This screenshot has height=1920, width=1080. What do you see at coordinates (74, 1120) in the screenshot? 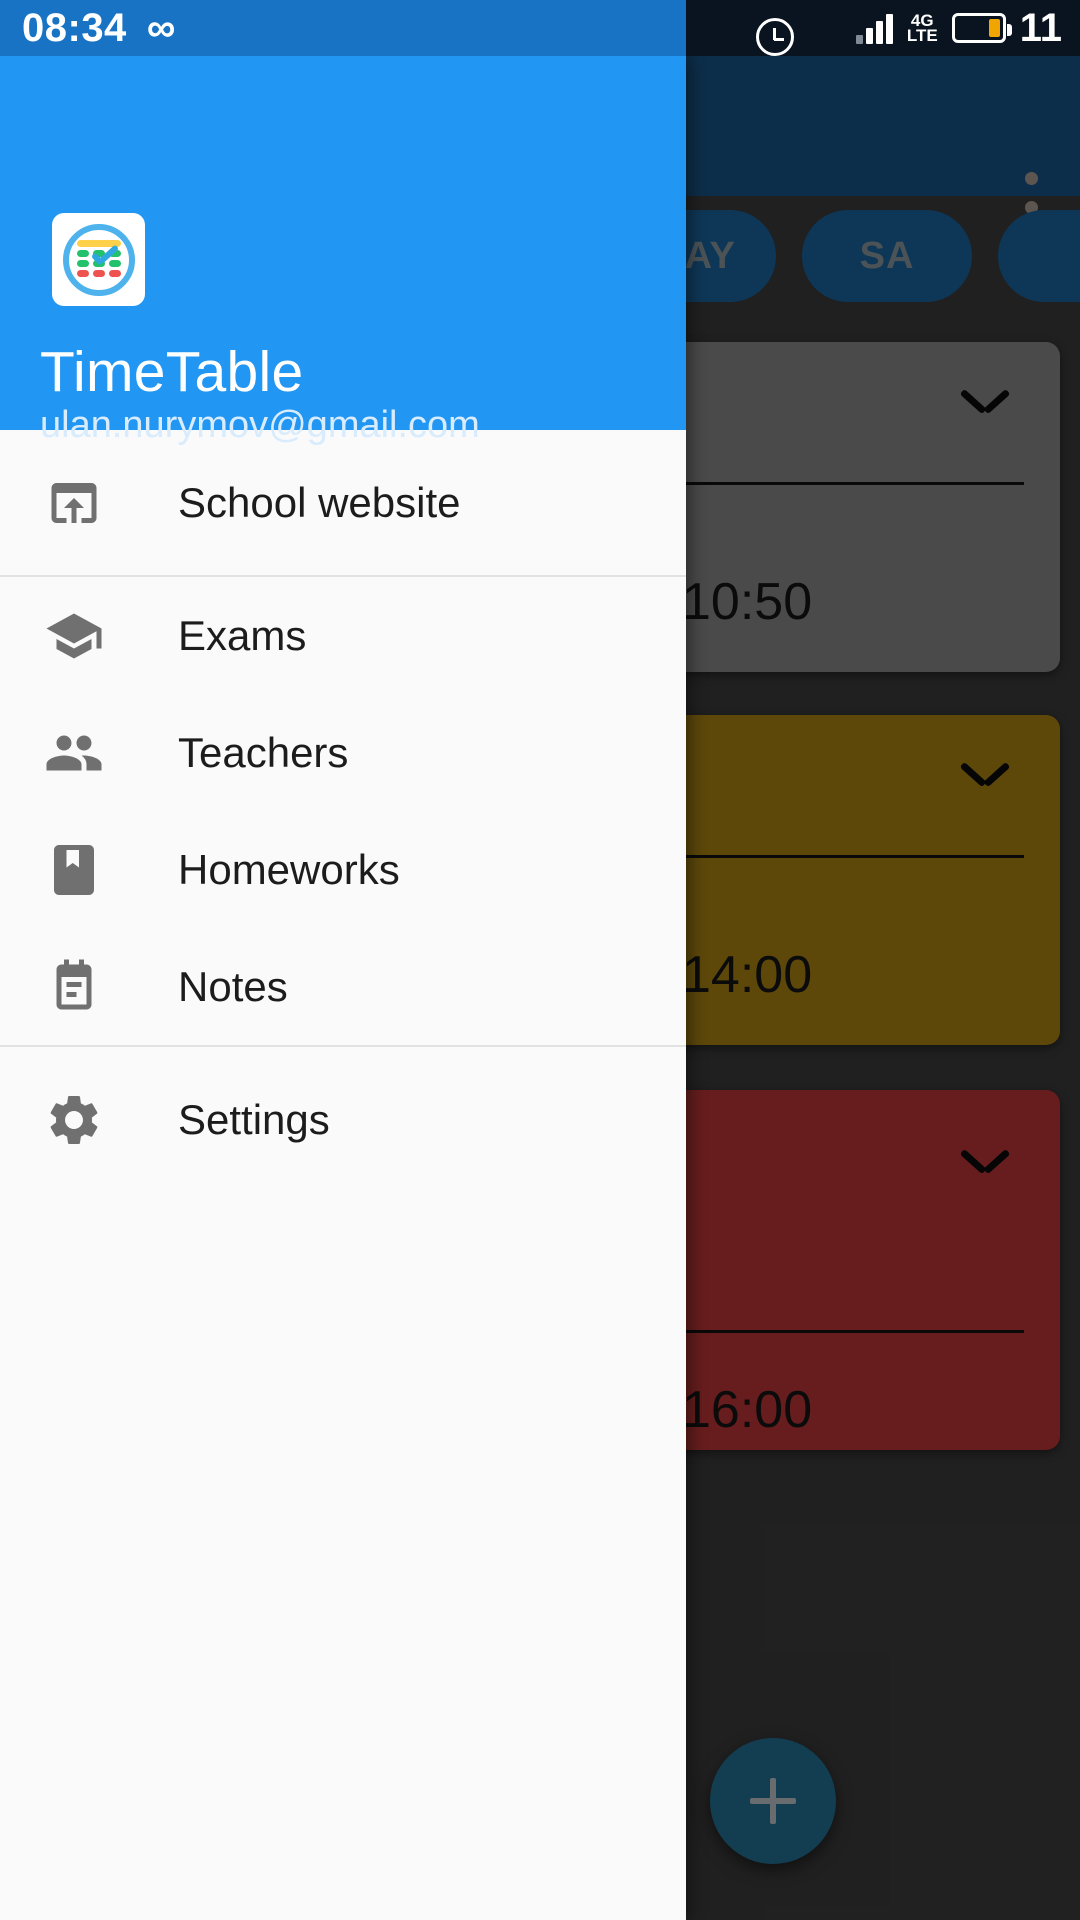
I see `gear-icon` at bounding box center [74, 1120].